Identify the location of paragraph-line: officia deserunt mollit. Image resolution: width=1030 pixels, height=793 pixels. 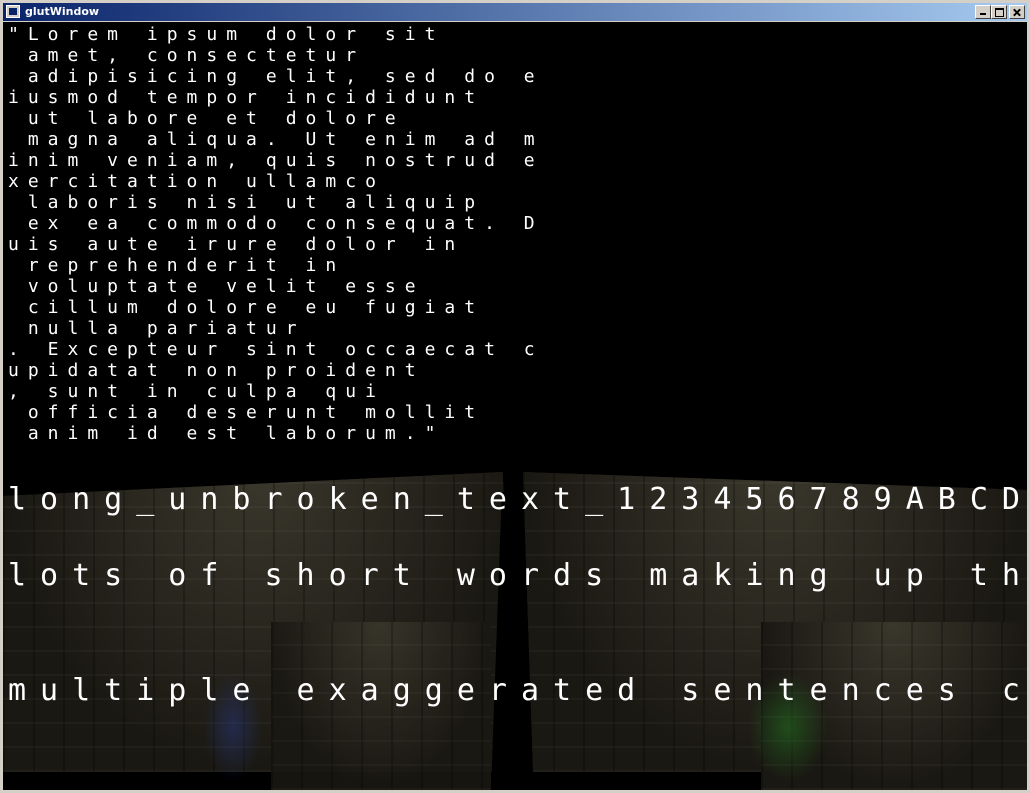
(246, 412).